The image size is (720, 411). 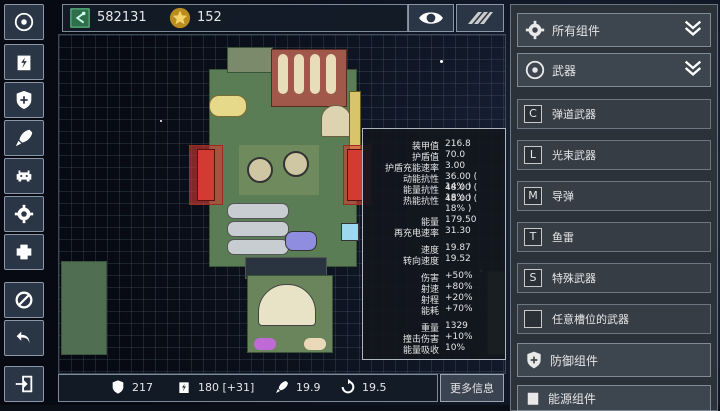 I want to click on engine-block, so click(x=309, y=78).